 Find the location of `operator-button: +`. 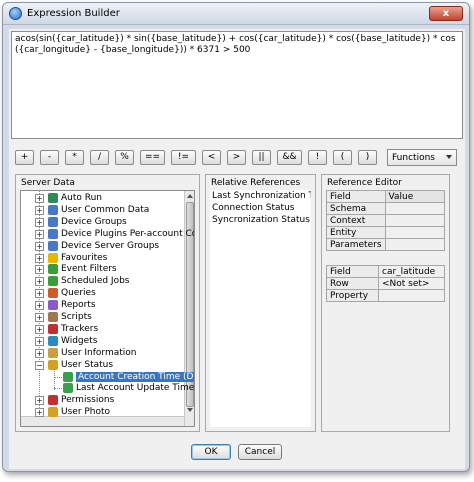

operator-button: + is located at coordinates (24, 157).